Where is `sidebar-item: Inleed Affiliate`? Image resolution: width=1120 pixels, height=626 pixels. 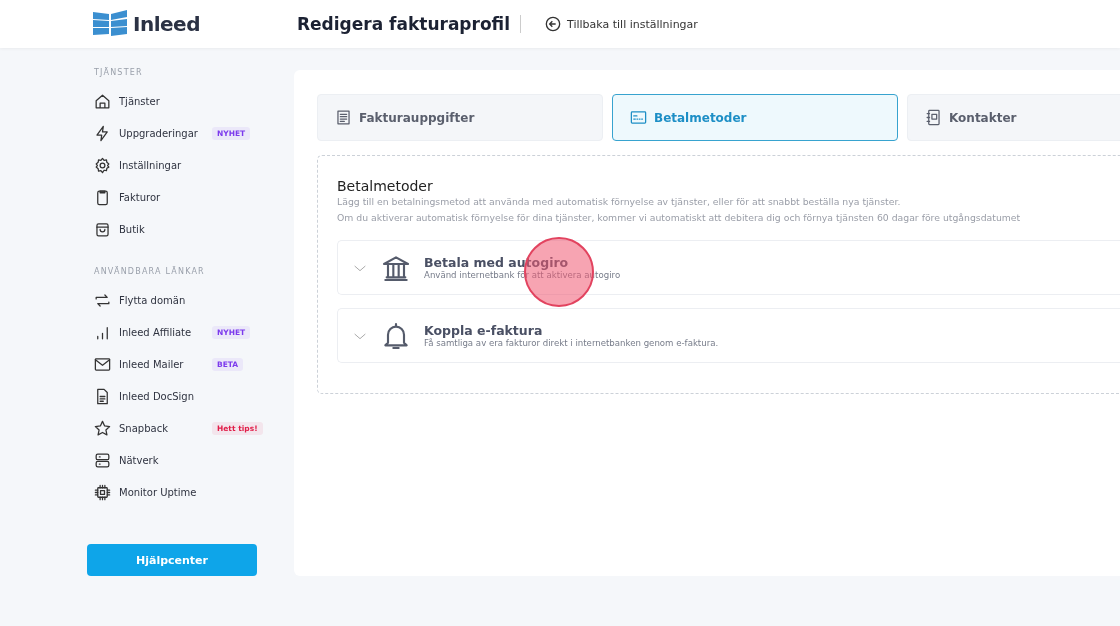 sidebar-item: Inleed Affiliate is located at coordinates (162, 332).